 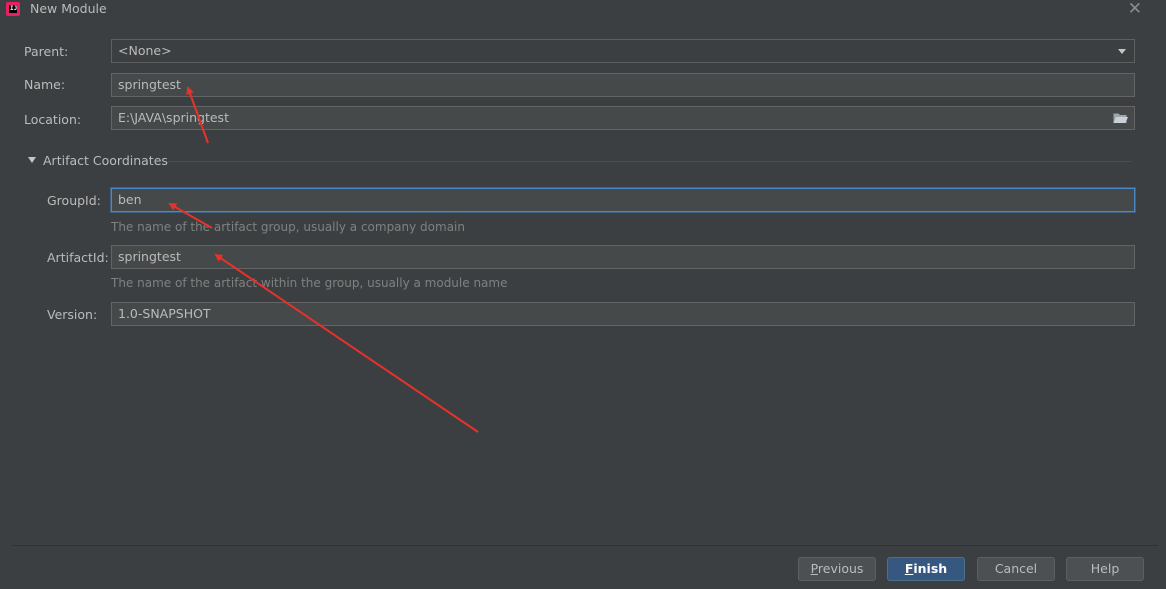 What do you see at coordinates (130, 199) in the screenshot?
I see `groupid-value: ben` at bounding box center [130, 199].